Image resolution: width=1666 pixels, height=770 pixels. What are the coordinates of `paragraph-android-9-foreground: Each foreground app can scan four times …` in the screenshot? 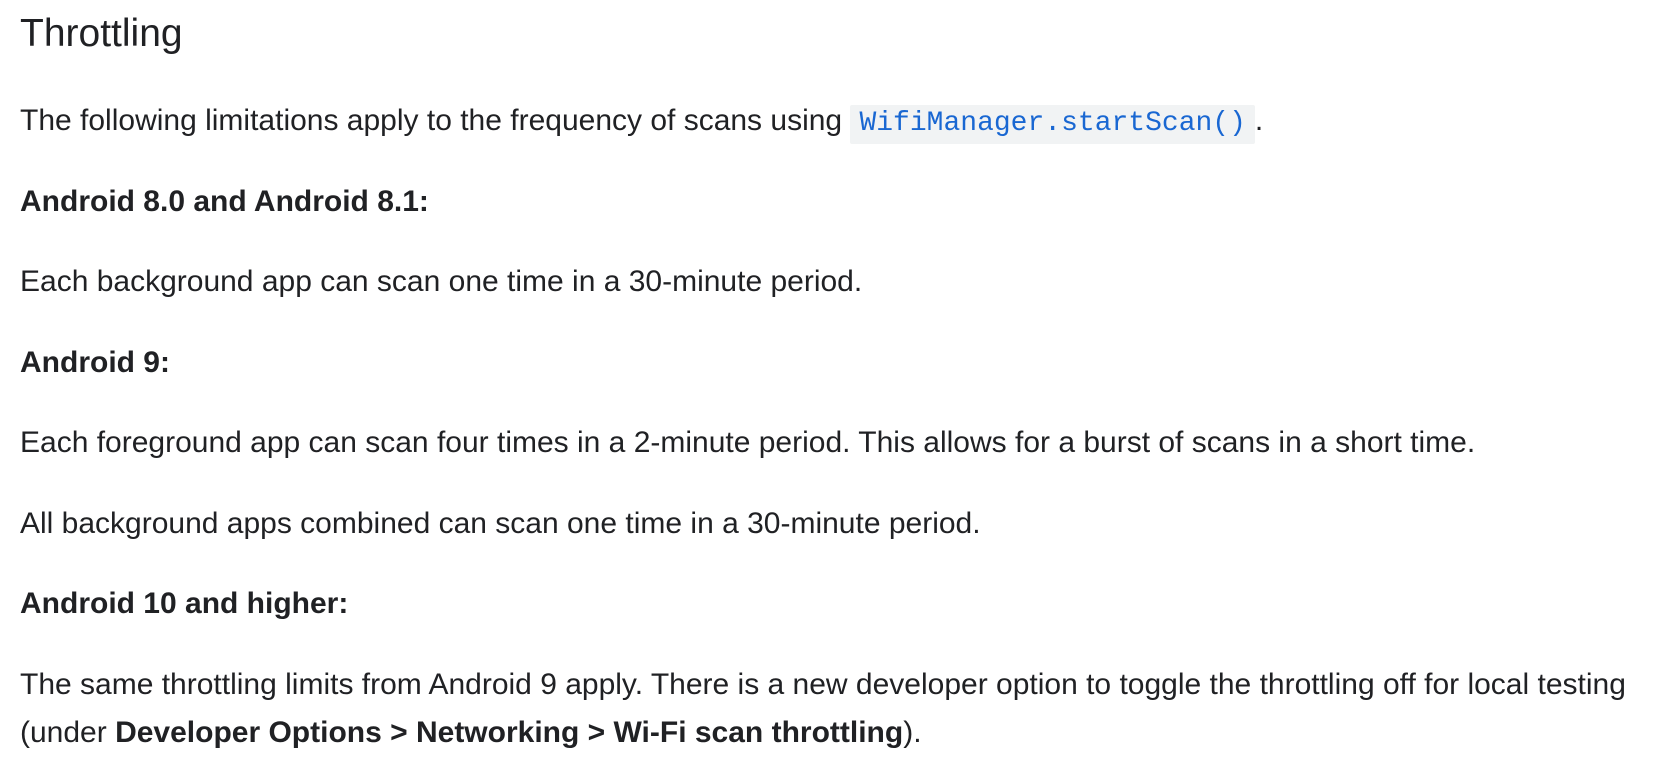 It's located at (748, 442).